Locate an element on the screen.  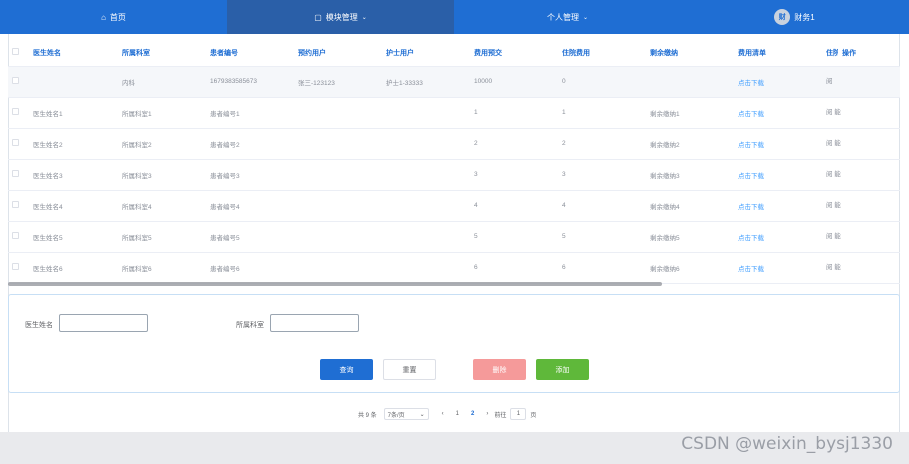
table-cell: 10000 is located at coordinates (514, 82).